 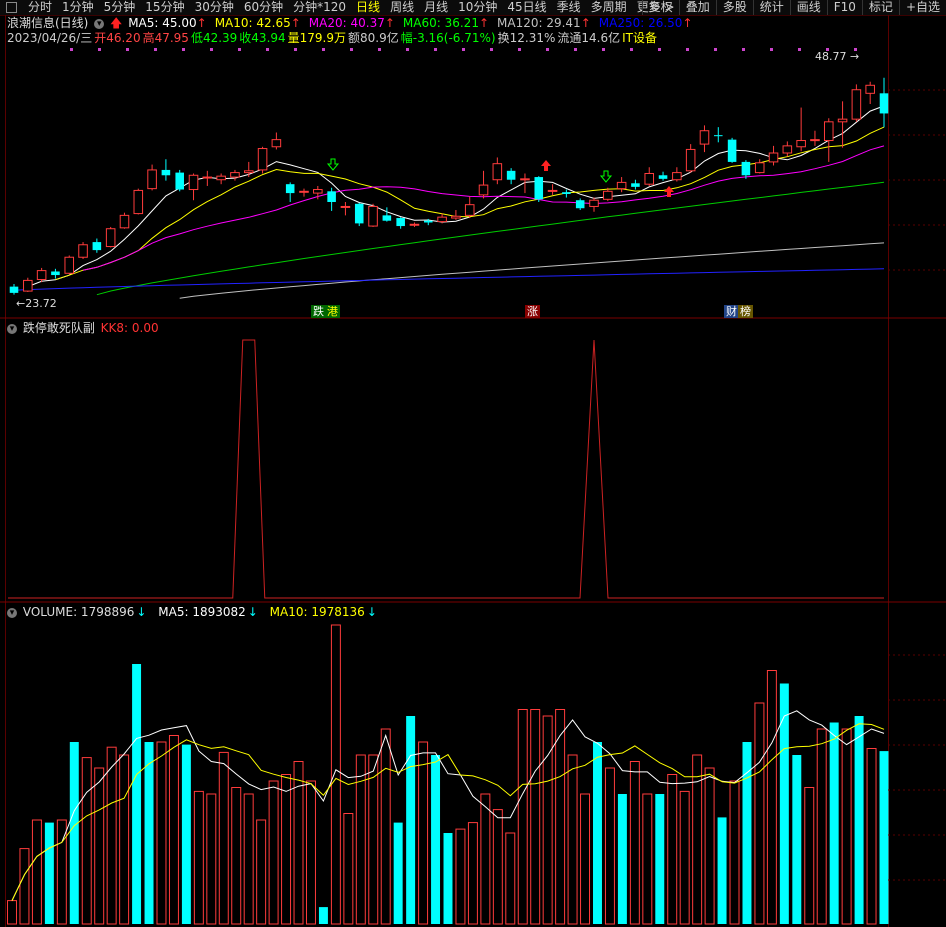 What do you see at coordinates (129, 328) in the screenshot?
I see `kk8-value: KK8: 0.00` at bounding box center [129, 328].